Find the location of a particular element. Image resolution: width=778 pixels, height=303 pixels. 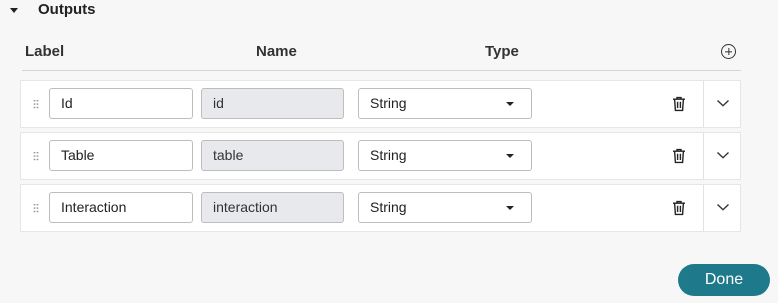

label-input: Id is located at coordinates (121, 103).